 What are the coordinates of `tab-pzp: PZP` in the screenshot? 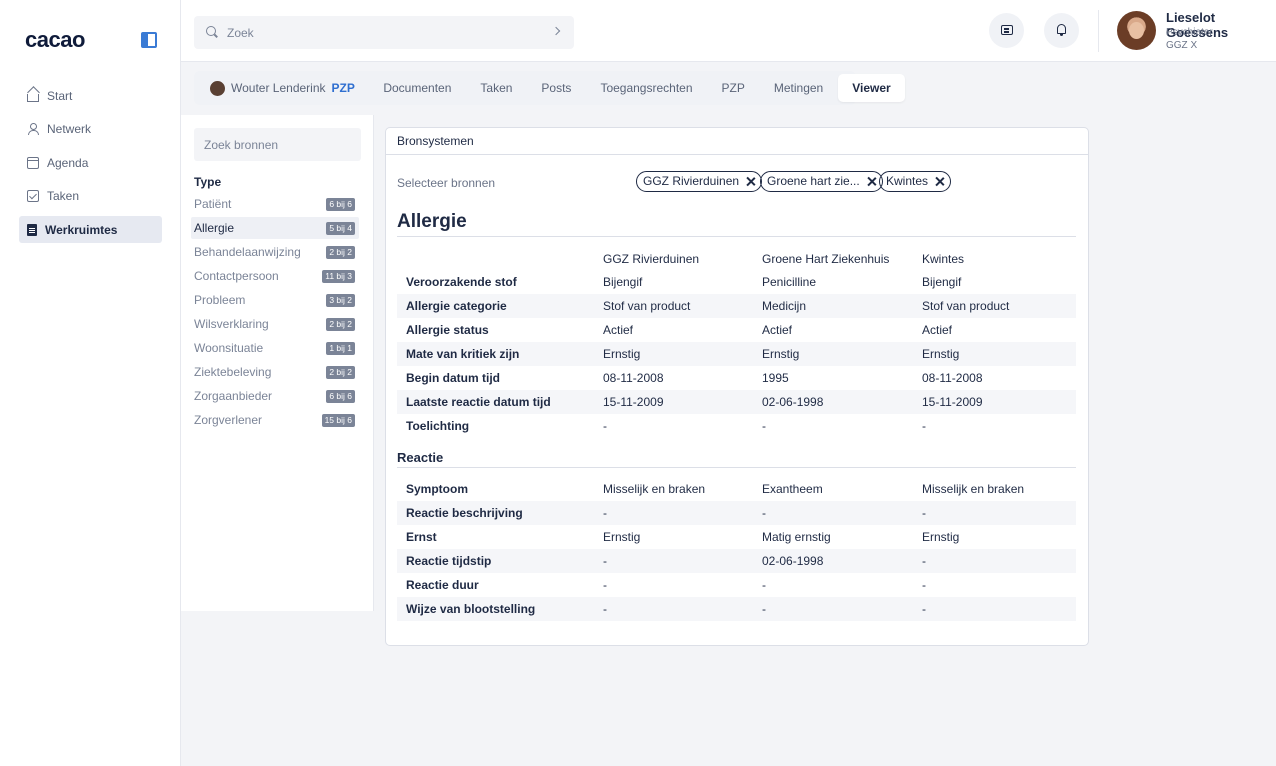 It's located at (733, 88).